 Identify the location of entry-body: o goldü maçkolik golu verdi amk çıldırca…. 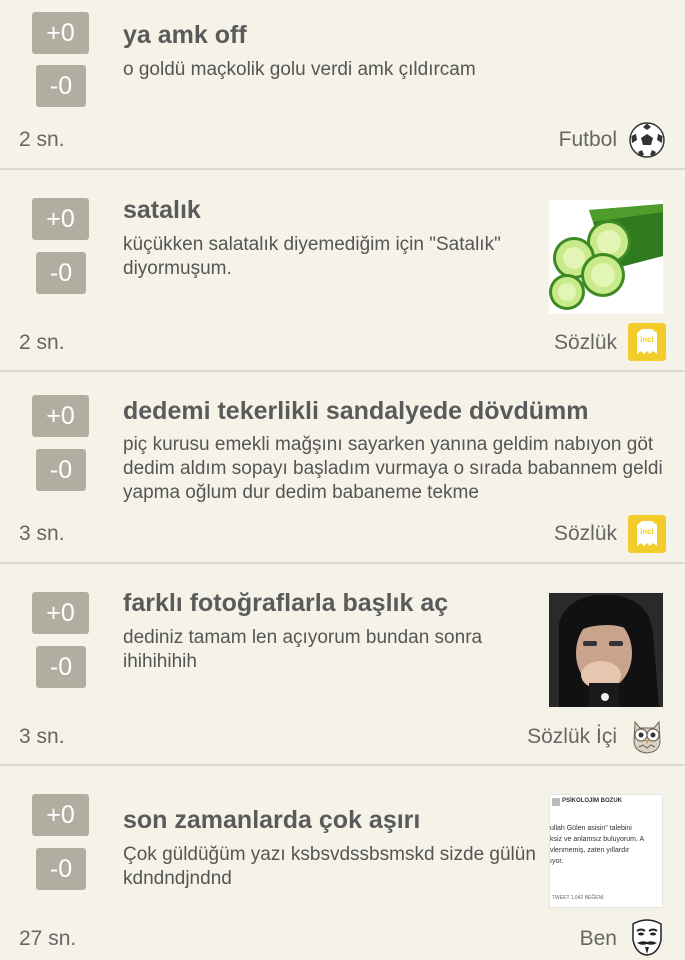
(299, 69).